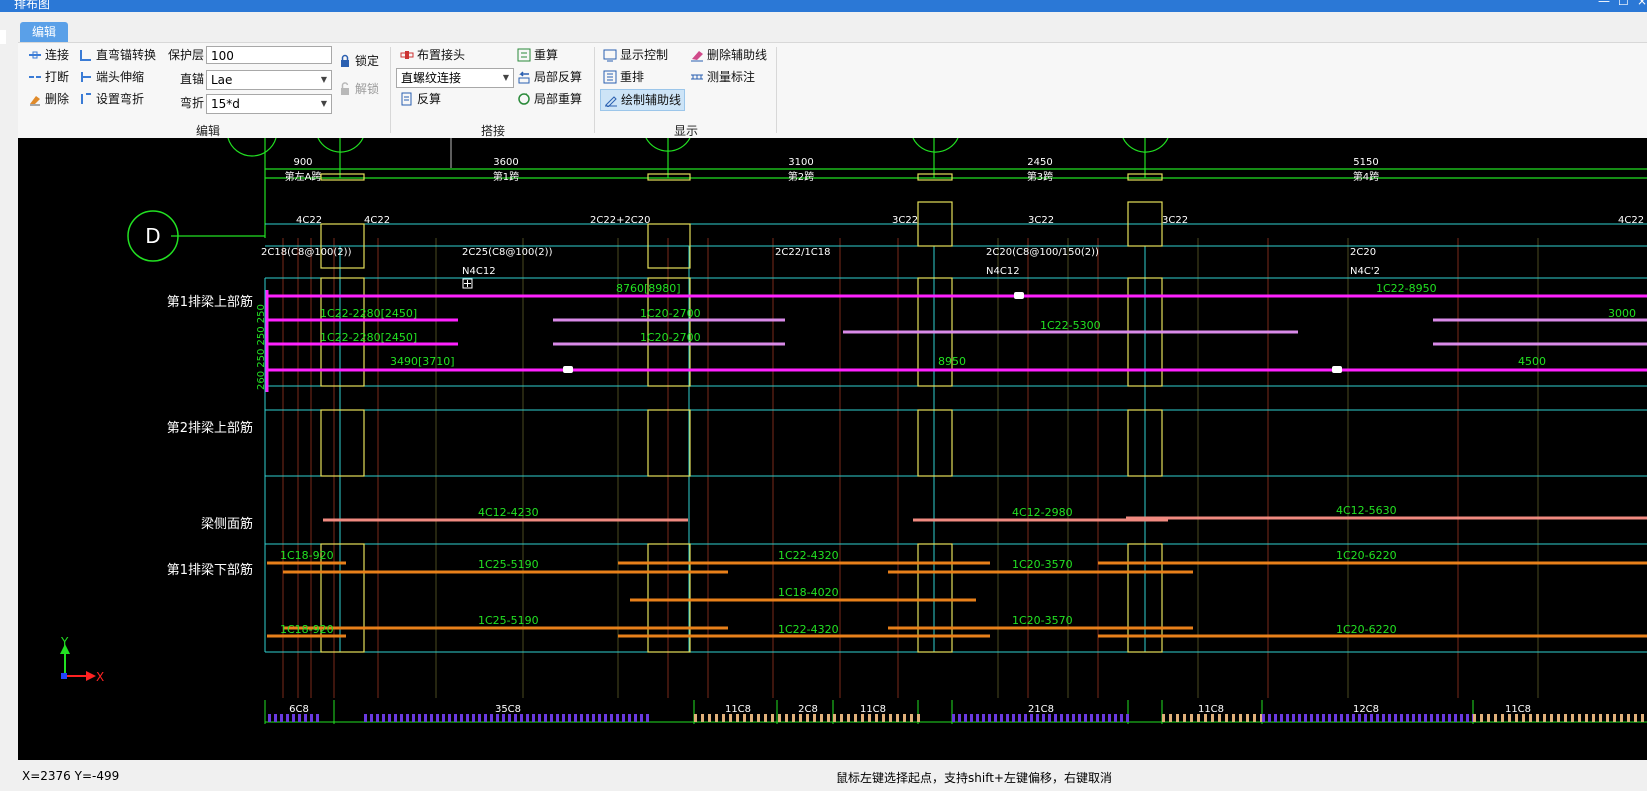  What do you see at coordinates (1604, 4) in the screenshot?
I see `minimize-button: —` at bounding box center [1604, 4].